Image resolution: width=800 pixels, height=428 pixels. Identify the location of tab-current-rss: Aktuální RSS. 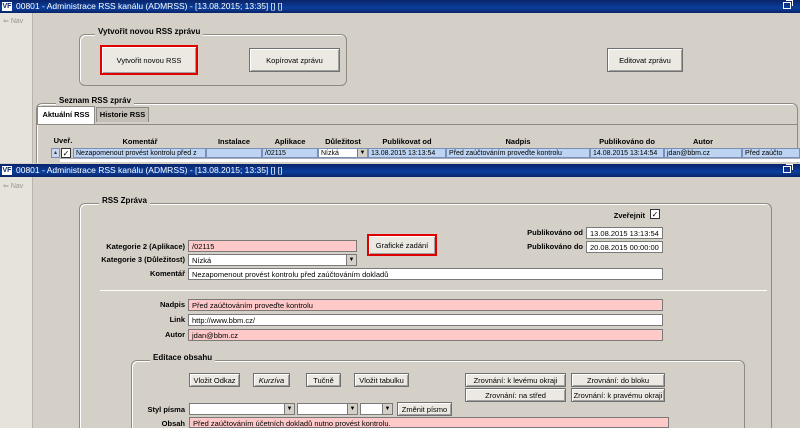
(66, 115).